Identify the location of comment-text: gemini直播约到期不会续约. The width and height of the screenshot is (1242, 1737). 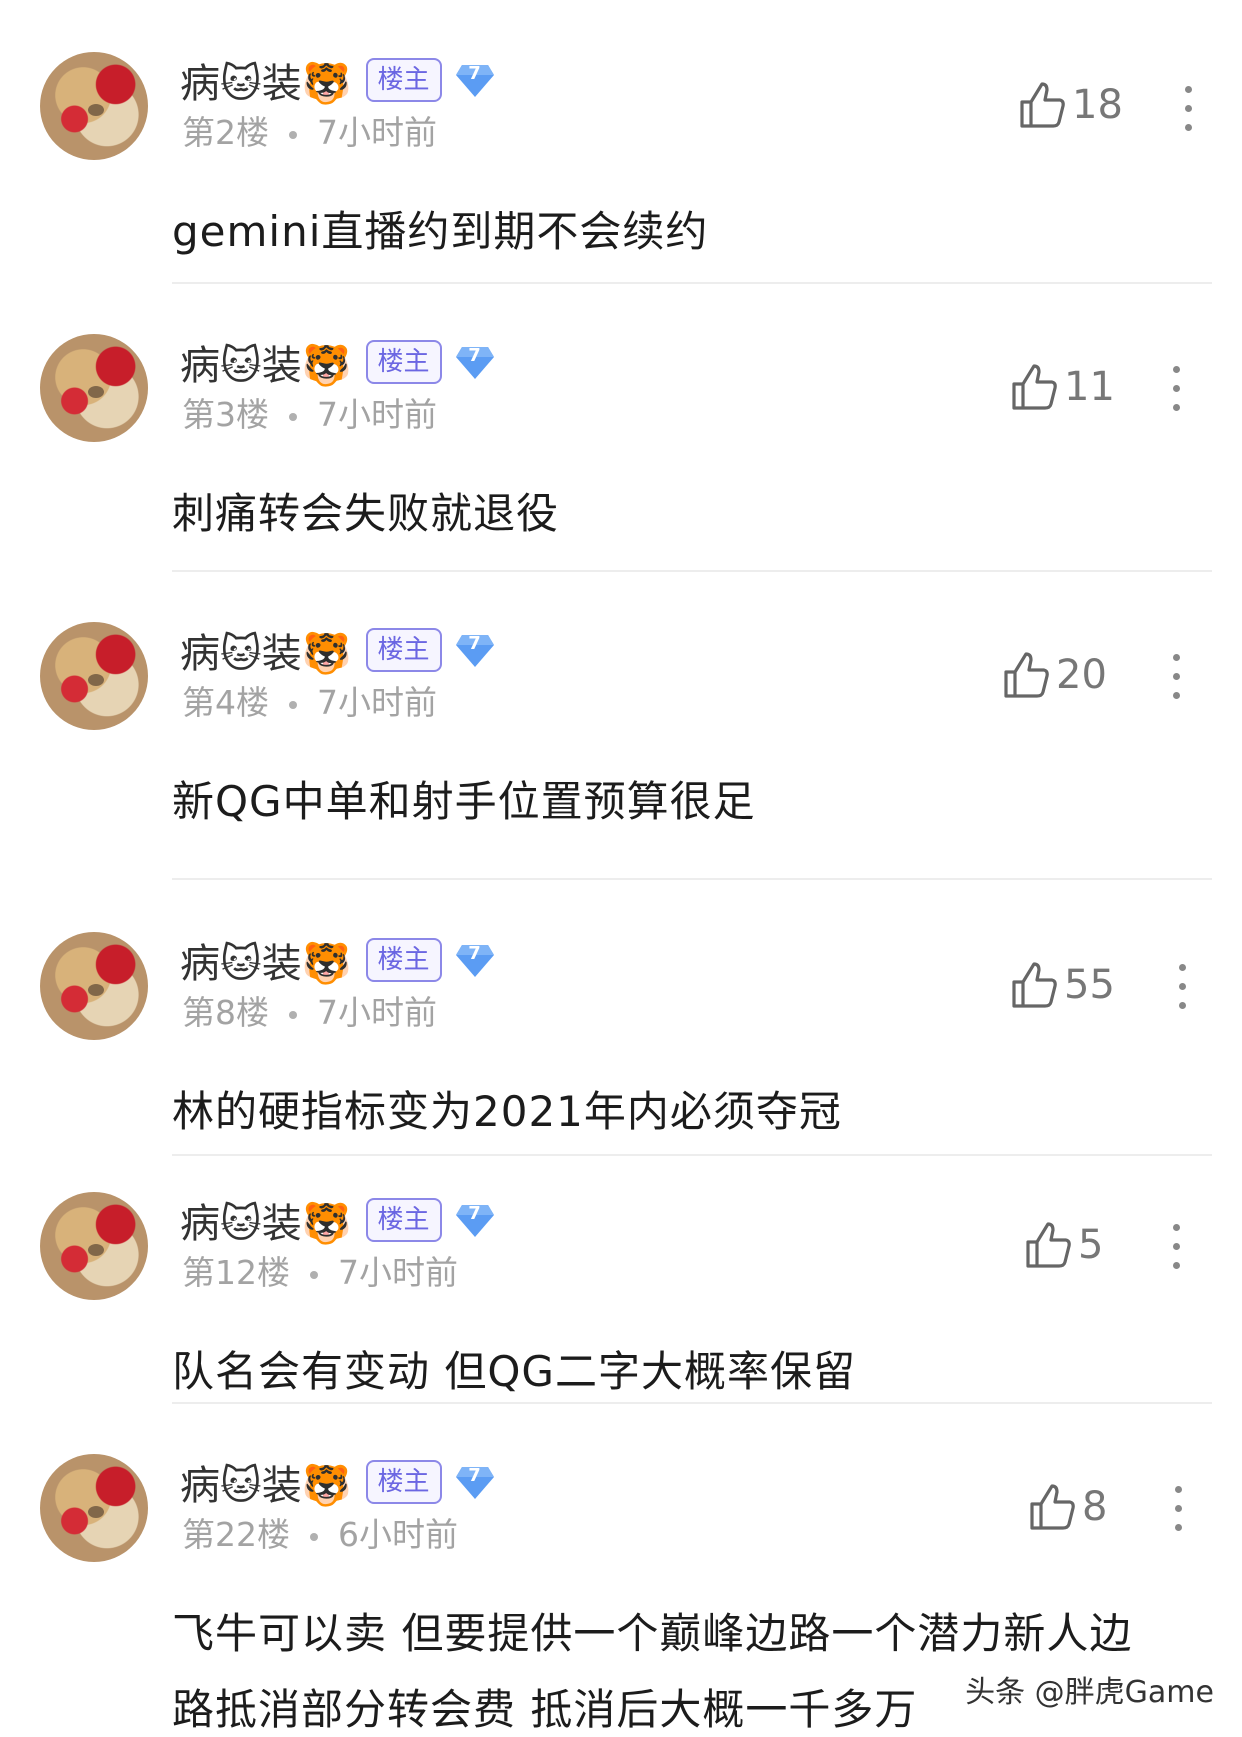
(440, 231).